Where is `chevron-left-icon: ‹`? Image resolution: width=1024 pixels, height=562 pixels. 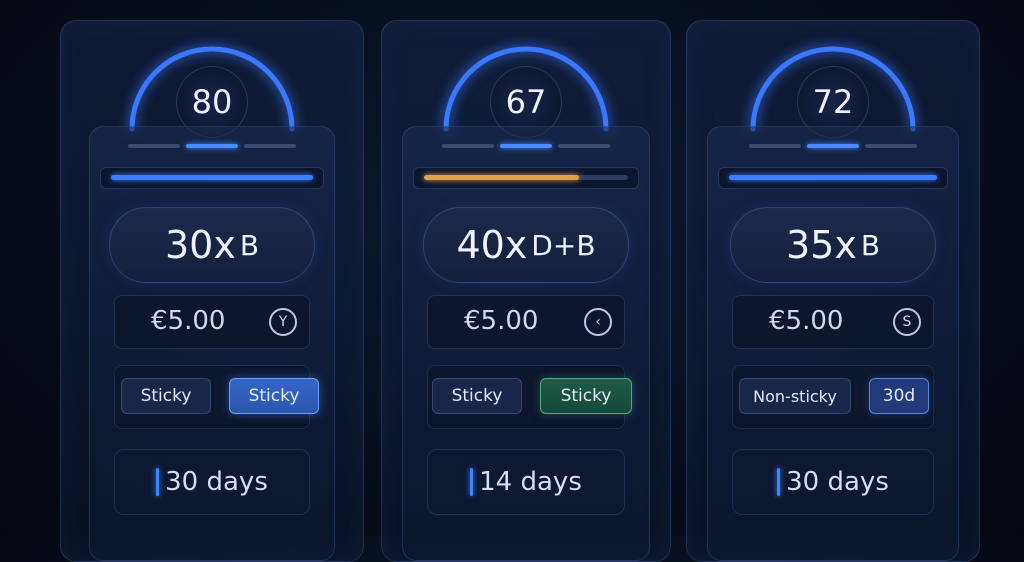 chevron-left-icon: ‹ is located at coordinates (598, 322).